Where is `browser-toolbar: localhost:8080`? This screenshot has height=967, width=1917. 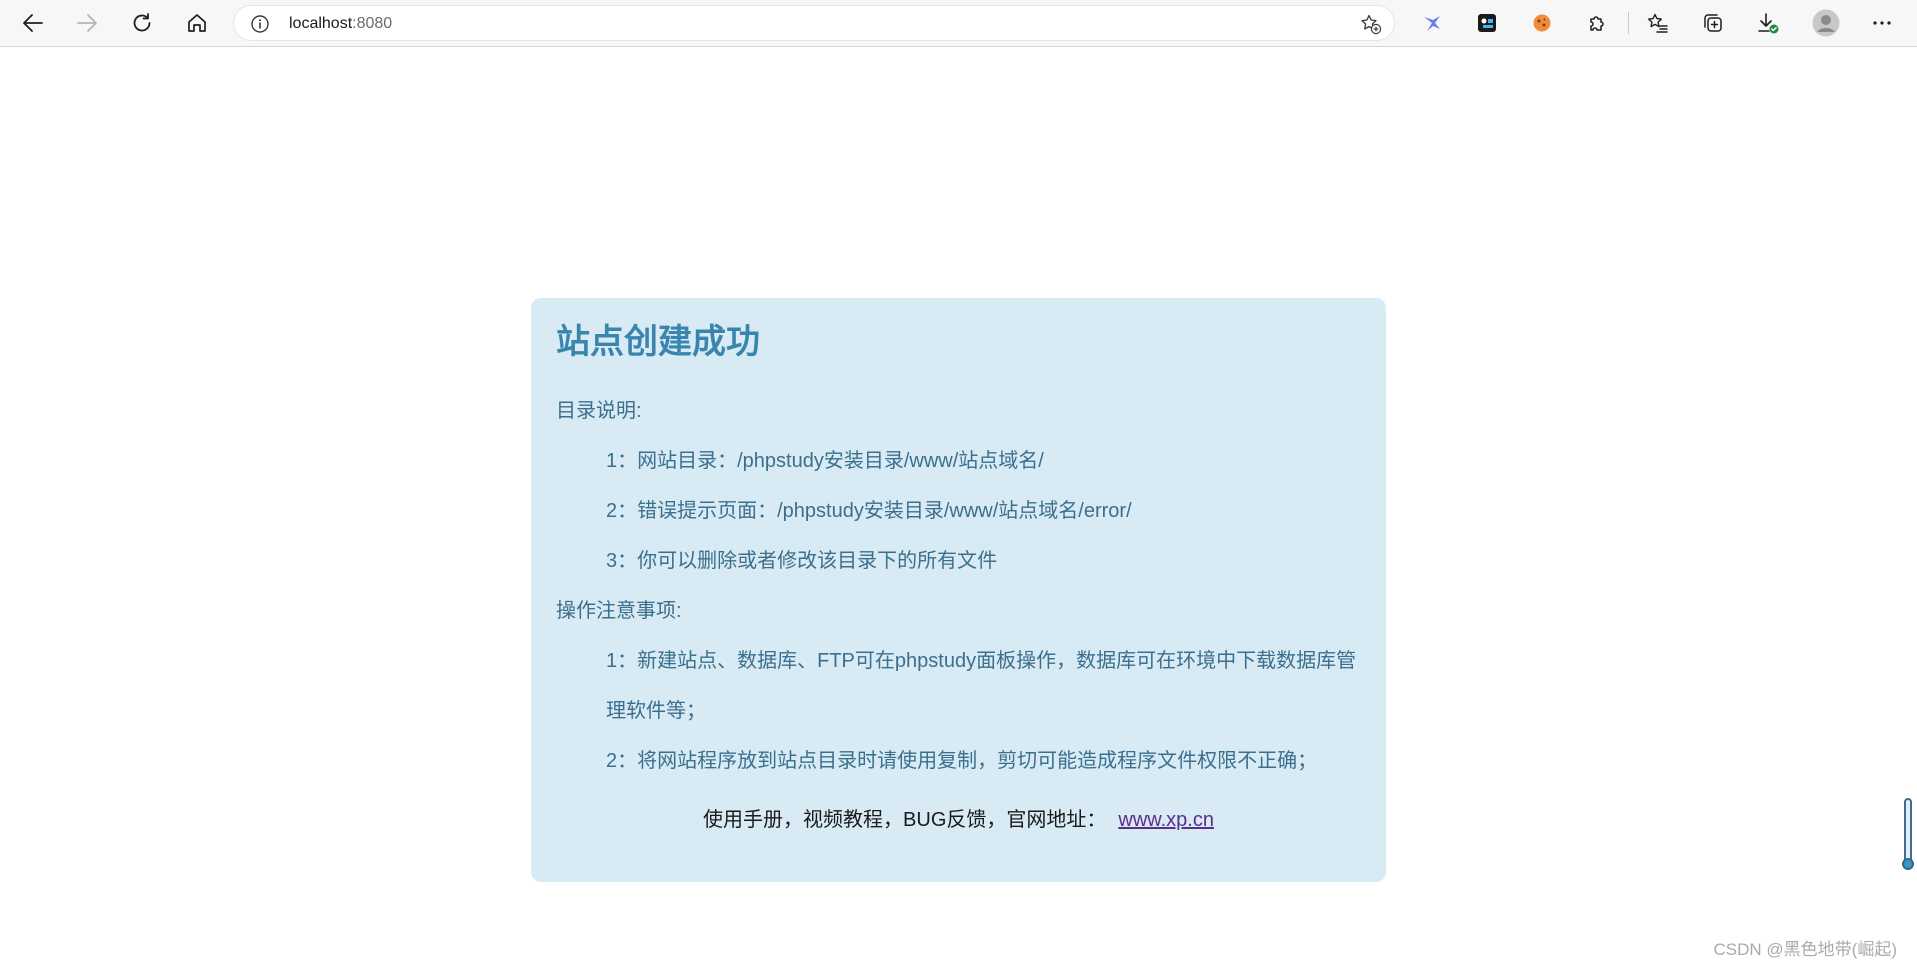 browser-toolbar: localhost:8080 is located at coordinates (958, 23).